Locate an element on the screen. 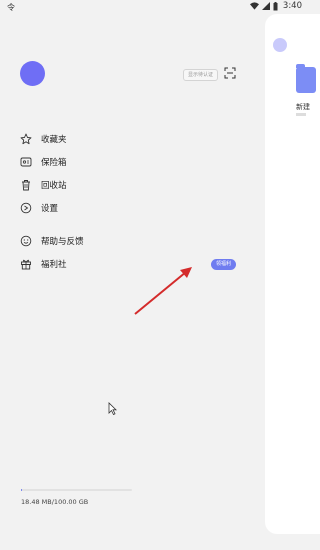 The height and width of the screenshot is (550, 320). menu-item-label: 福利社 is located at coordinates (54, 265).